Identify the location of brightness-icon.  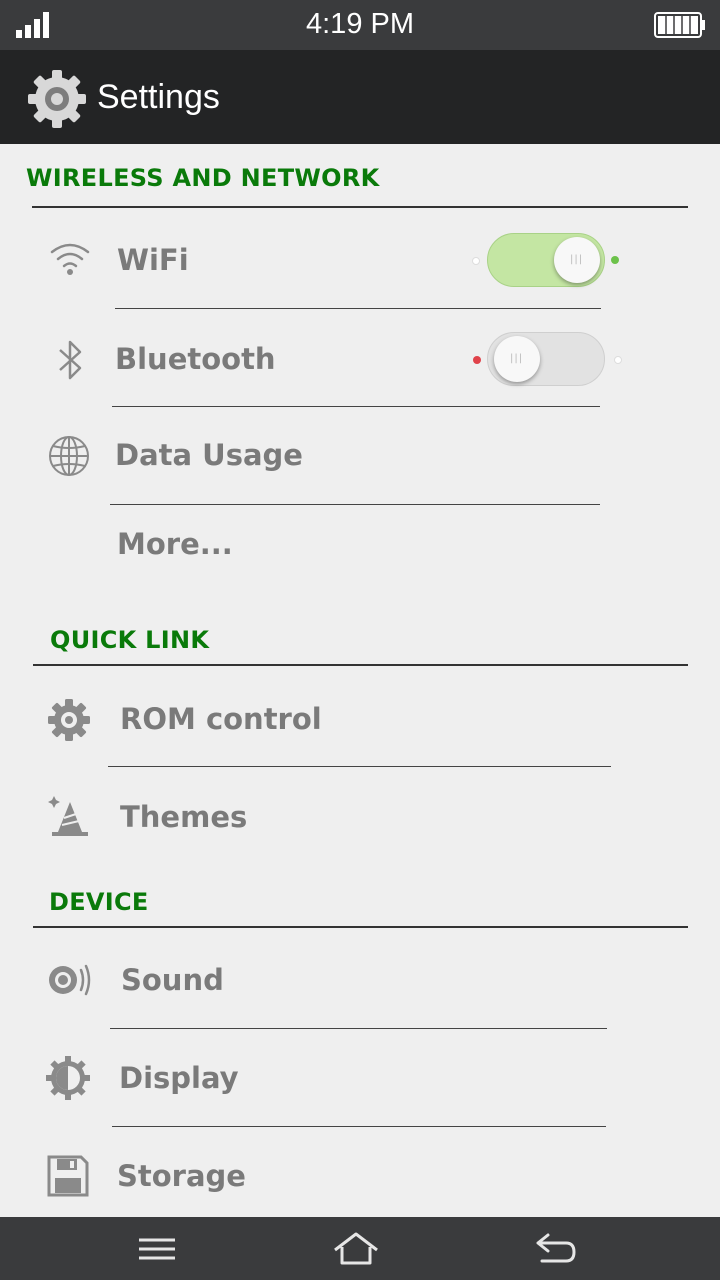
(68, 1078).